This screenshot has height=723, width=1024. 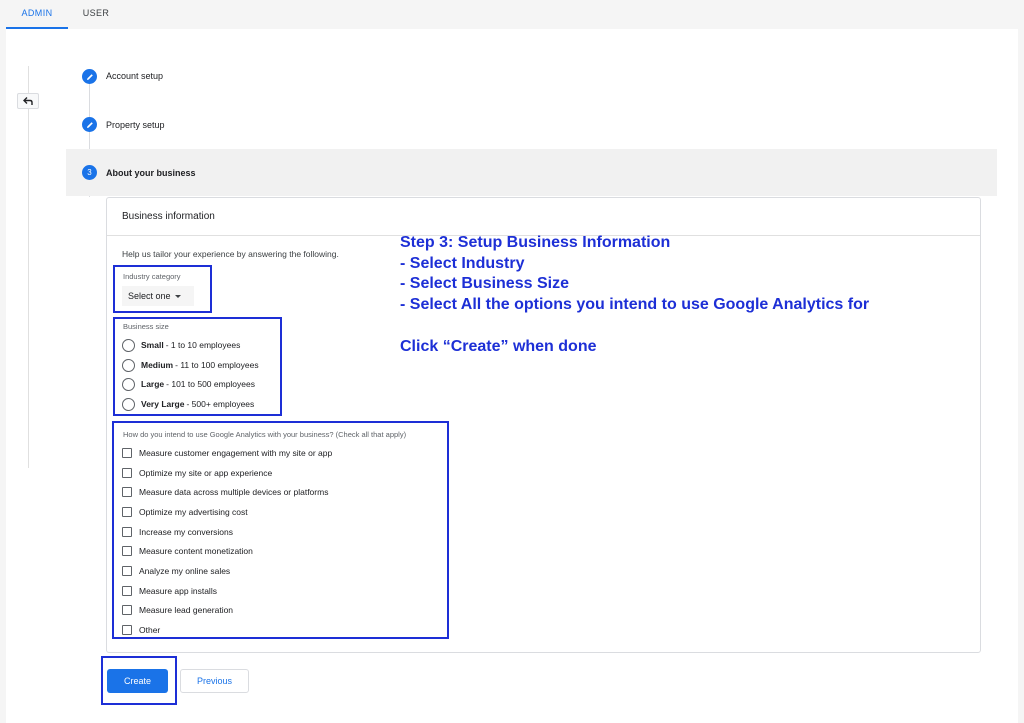 I want to click on back-arrow-icon, so click(x=28, y=101).